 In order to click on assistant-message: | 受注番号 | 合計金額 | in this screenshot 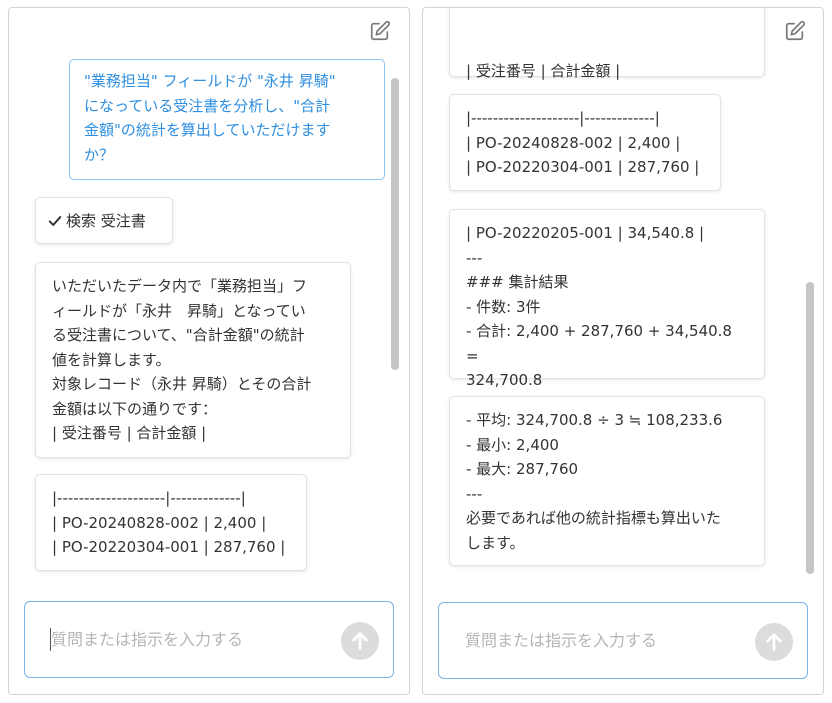, I will do `click(607, 44)`.